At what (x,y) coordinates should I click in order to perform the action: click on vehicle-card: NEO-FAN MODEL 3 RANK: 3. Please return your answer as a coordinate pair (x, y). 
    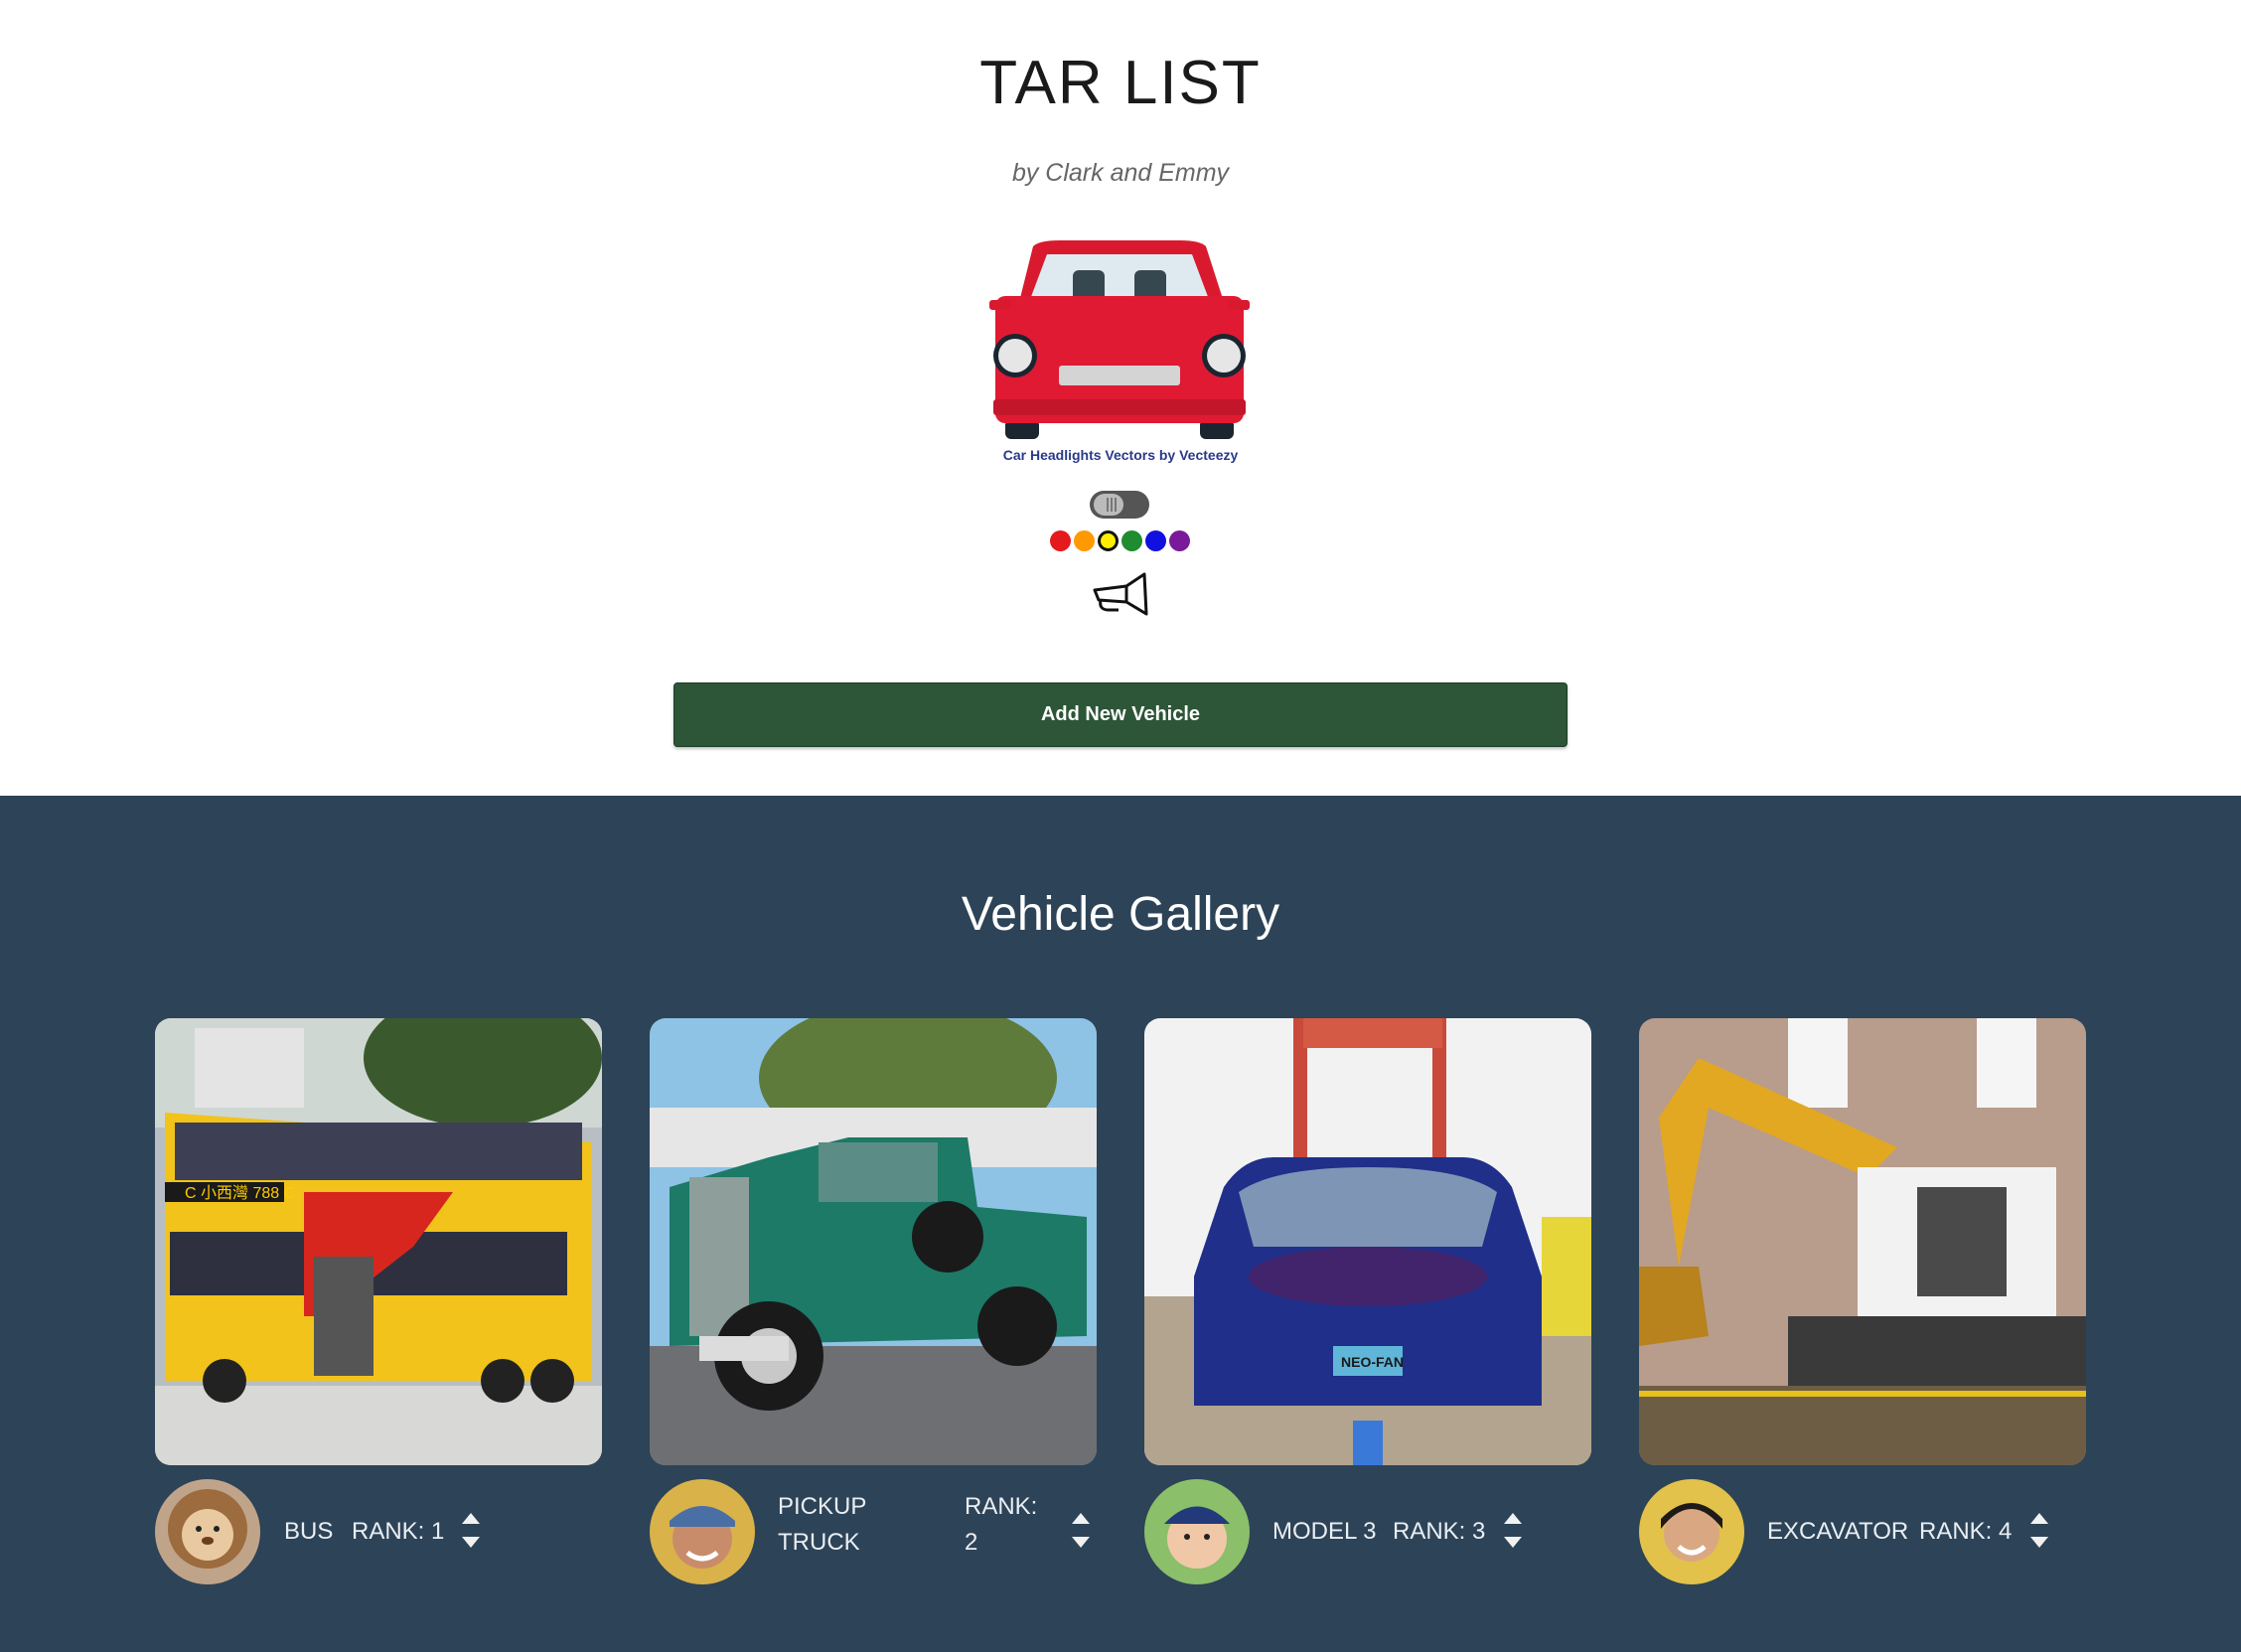
    Looking at the image, I should click on (1368, 1301).